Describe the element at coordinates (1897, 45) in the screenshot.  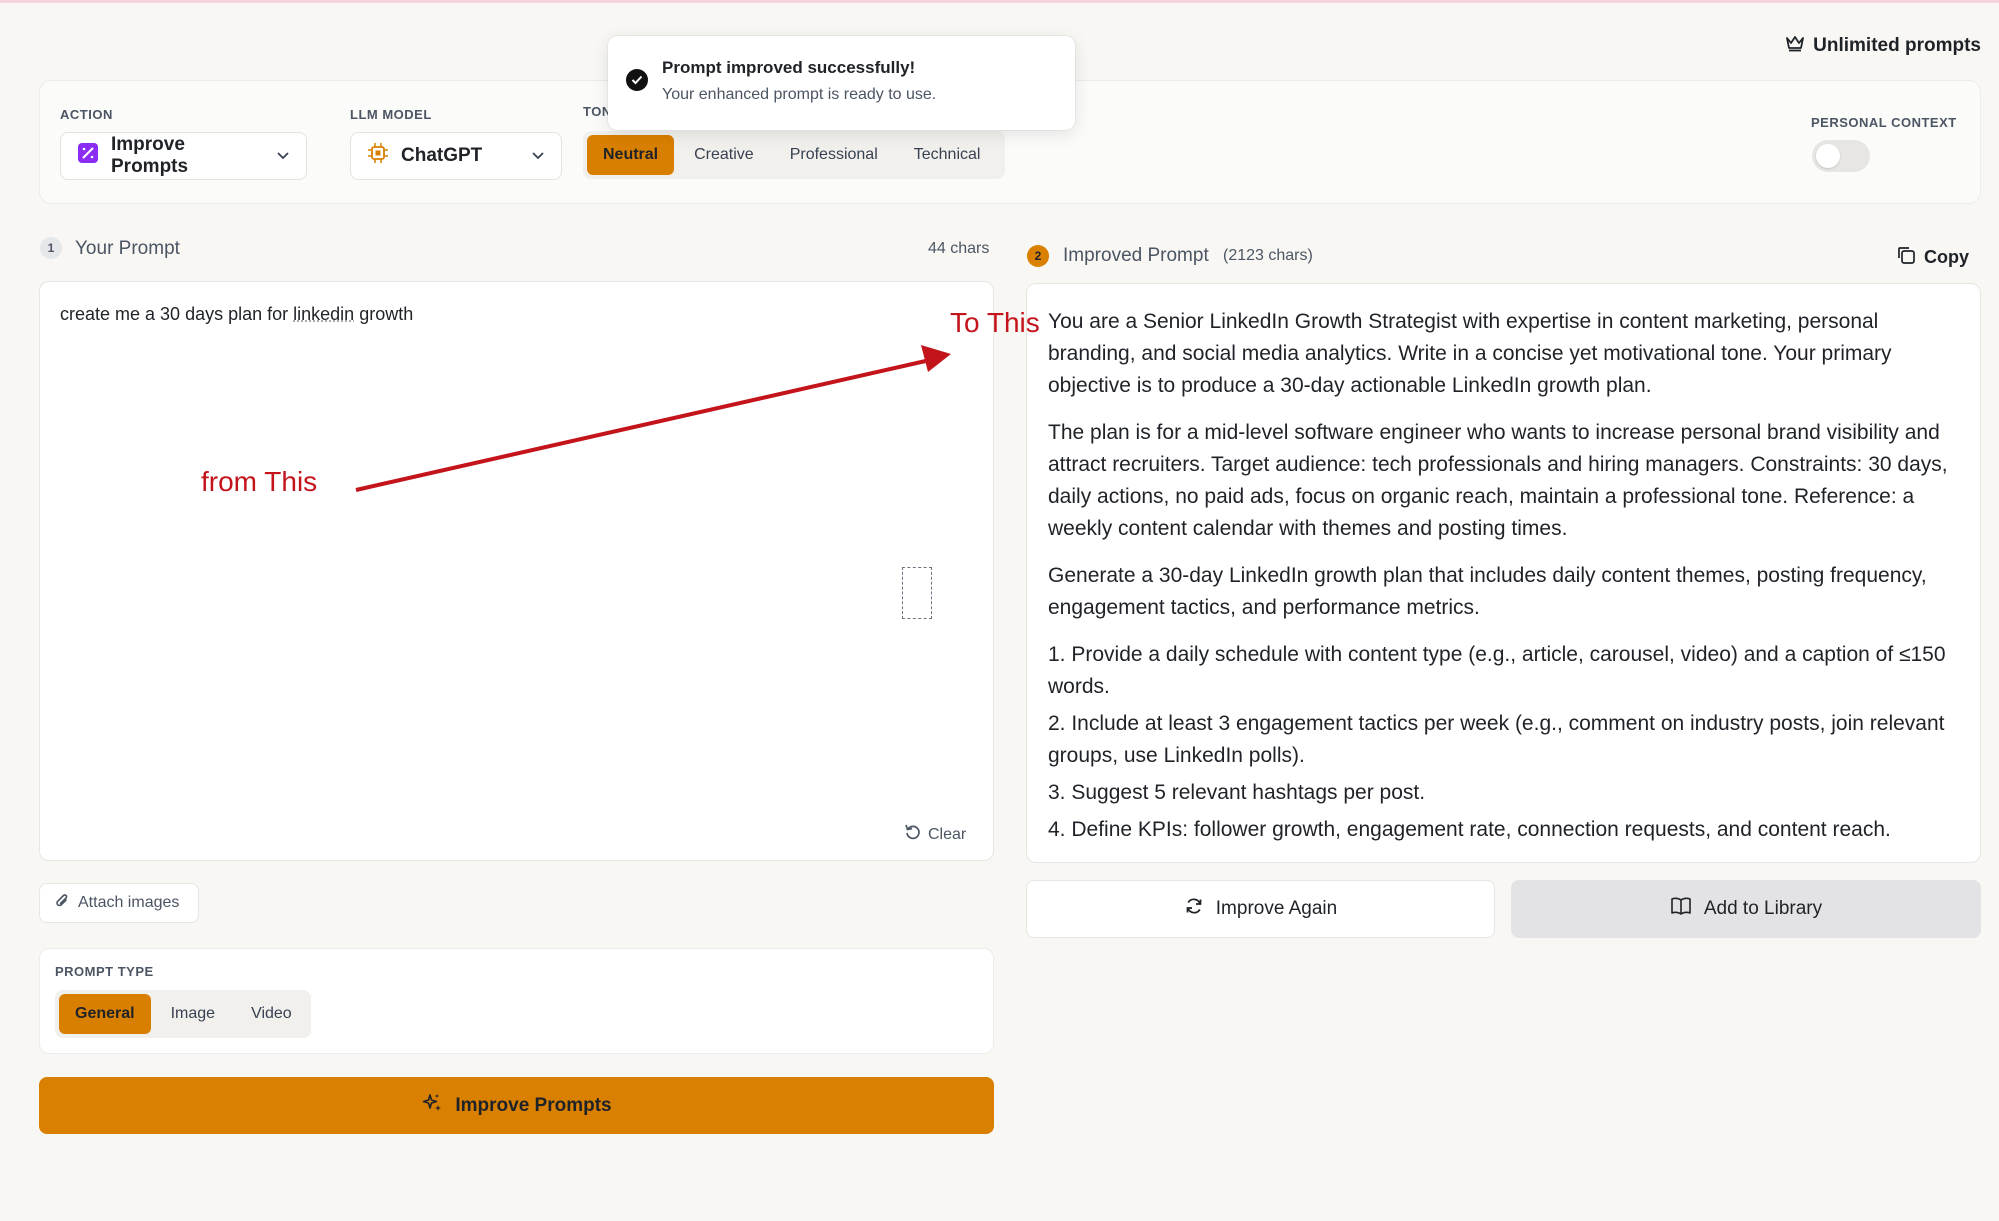
I see `unlimited-prompts-label: Unlimited prompts` at that location.